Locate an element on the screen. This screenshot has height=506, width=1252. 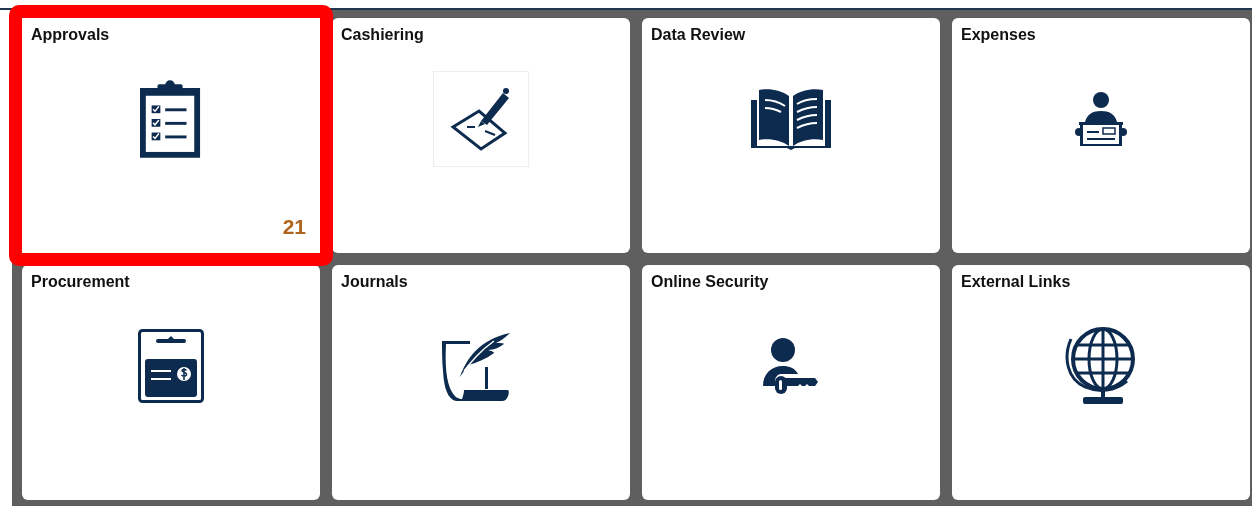
app-tile: External Links is located at coordinates (1101, 382).